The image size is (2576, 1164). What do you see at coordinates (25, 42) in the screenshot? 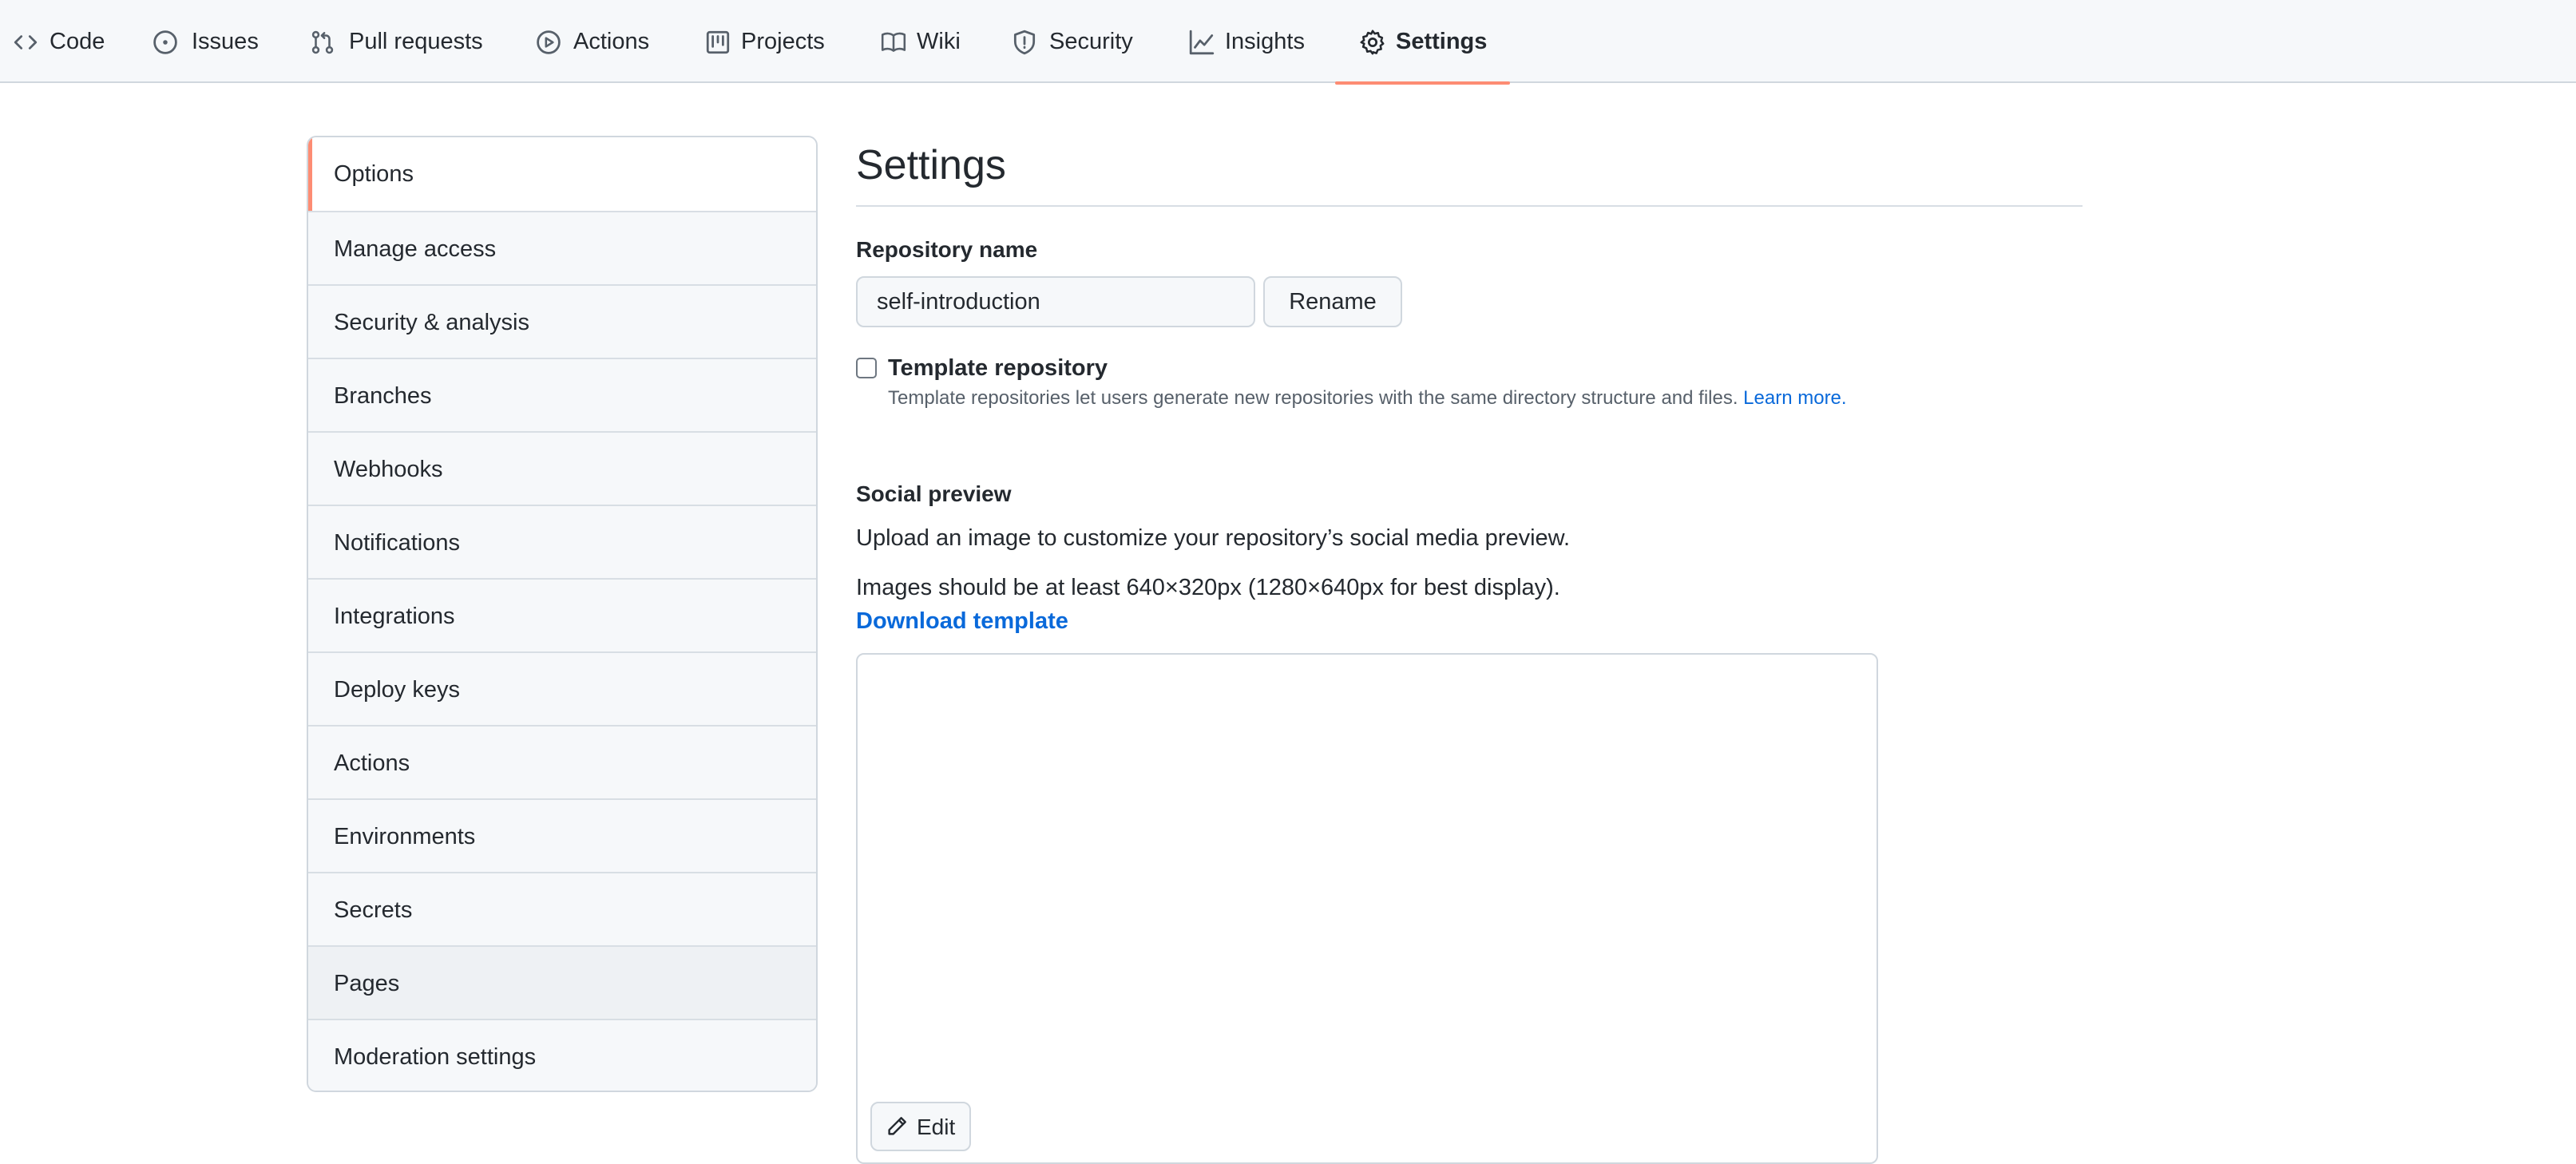
I see `code-icon` at bounding box center [25, 42].